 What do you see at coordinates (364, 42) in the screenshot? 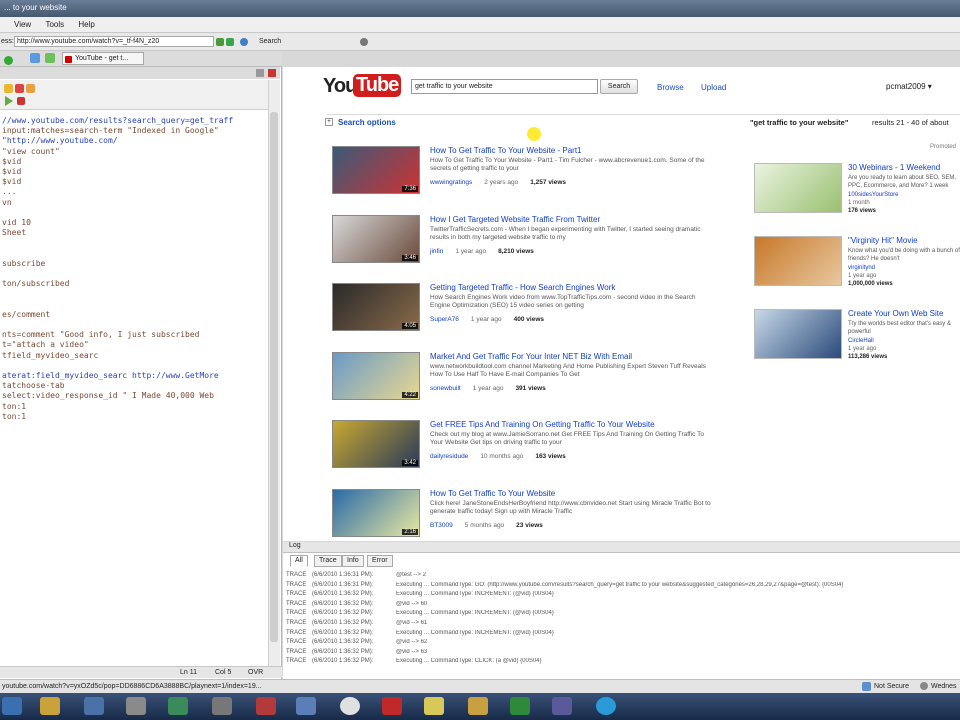
I see `search-icon` at bounding box center [364, 42].